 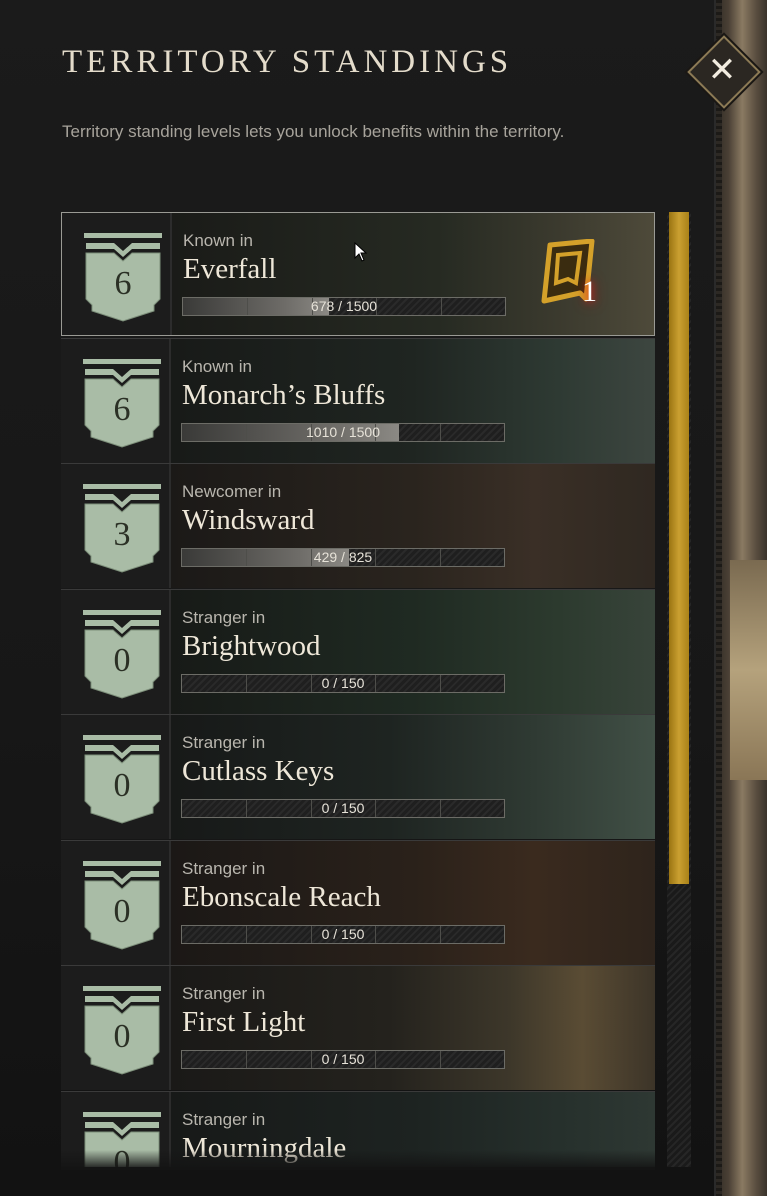 I want to click on standing-progress-bar: 678 / 1500, so click(x=344, y=306).